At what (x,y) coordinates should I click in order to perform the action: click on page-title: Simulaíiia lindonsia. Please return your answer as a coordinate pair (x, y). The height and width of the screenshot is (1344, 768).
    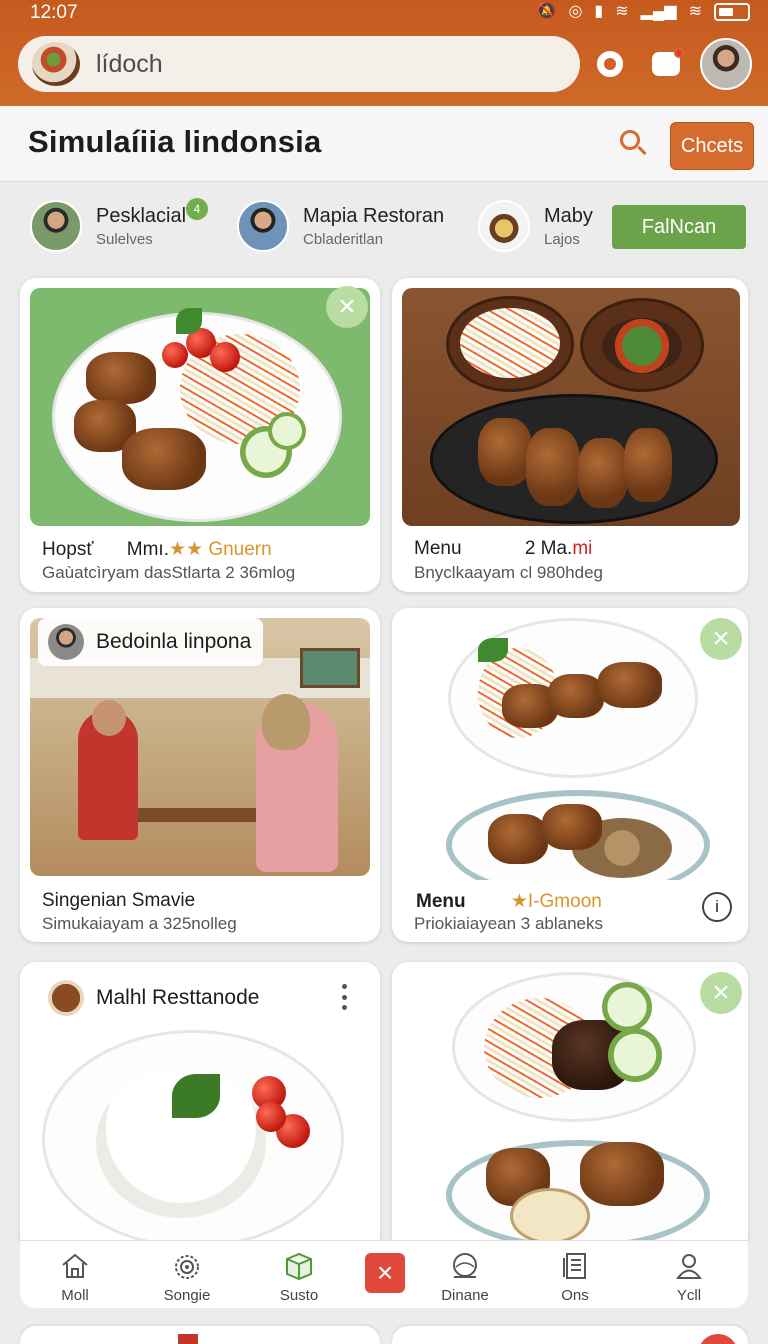
    Looking at the image, I should click on (175, 141).